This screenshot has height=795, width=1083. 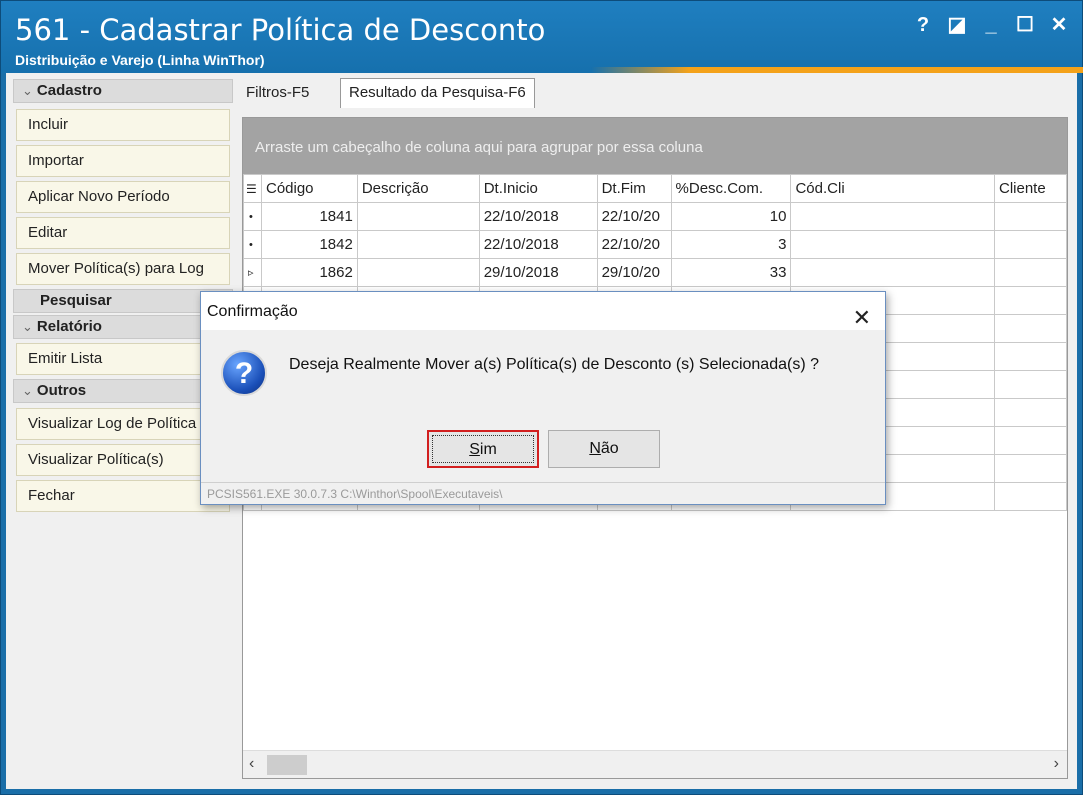 I want to click on cell-desc-com: 33, so click(x=731, y=272).